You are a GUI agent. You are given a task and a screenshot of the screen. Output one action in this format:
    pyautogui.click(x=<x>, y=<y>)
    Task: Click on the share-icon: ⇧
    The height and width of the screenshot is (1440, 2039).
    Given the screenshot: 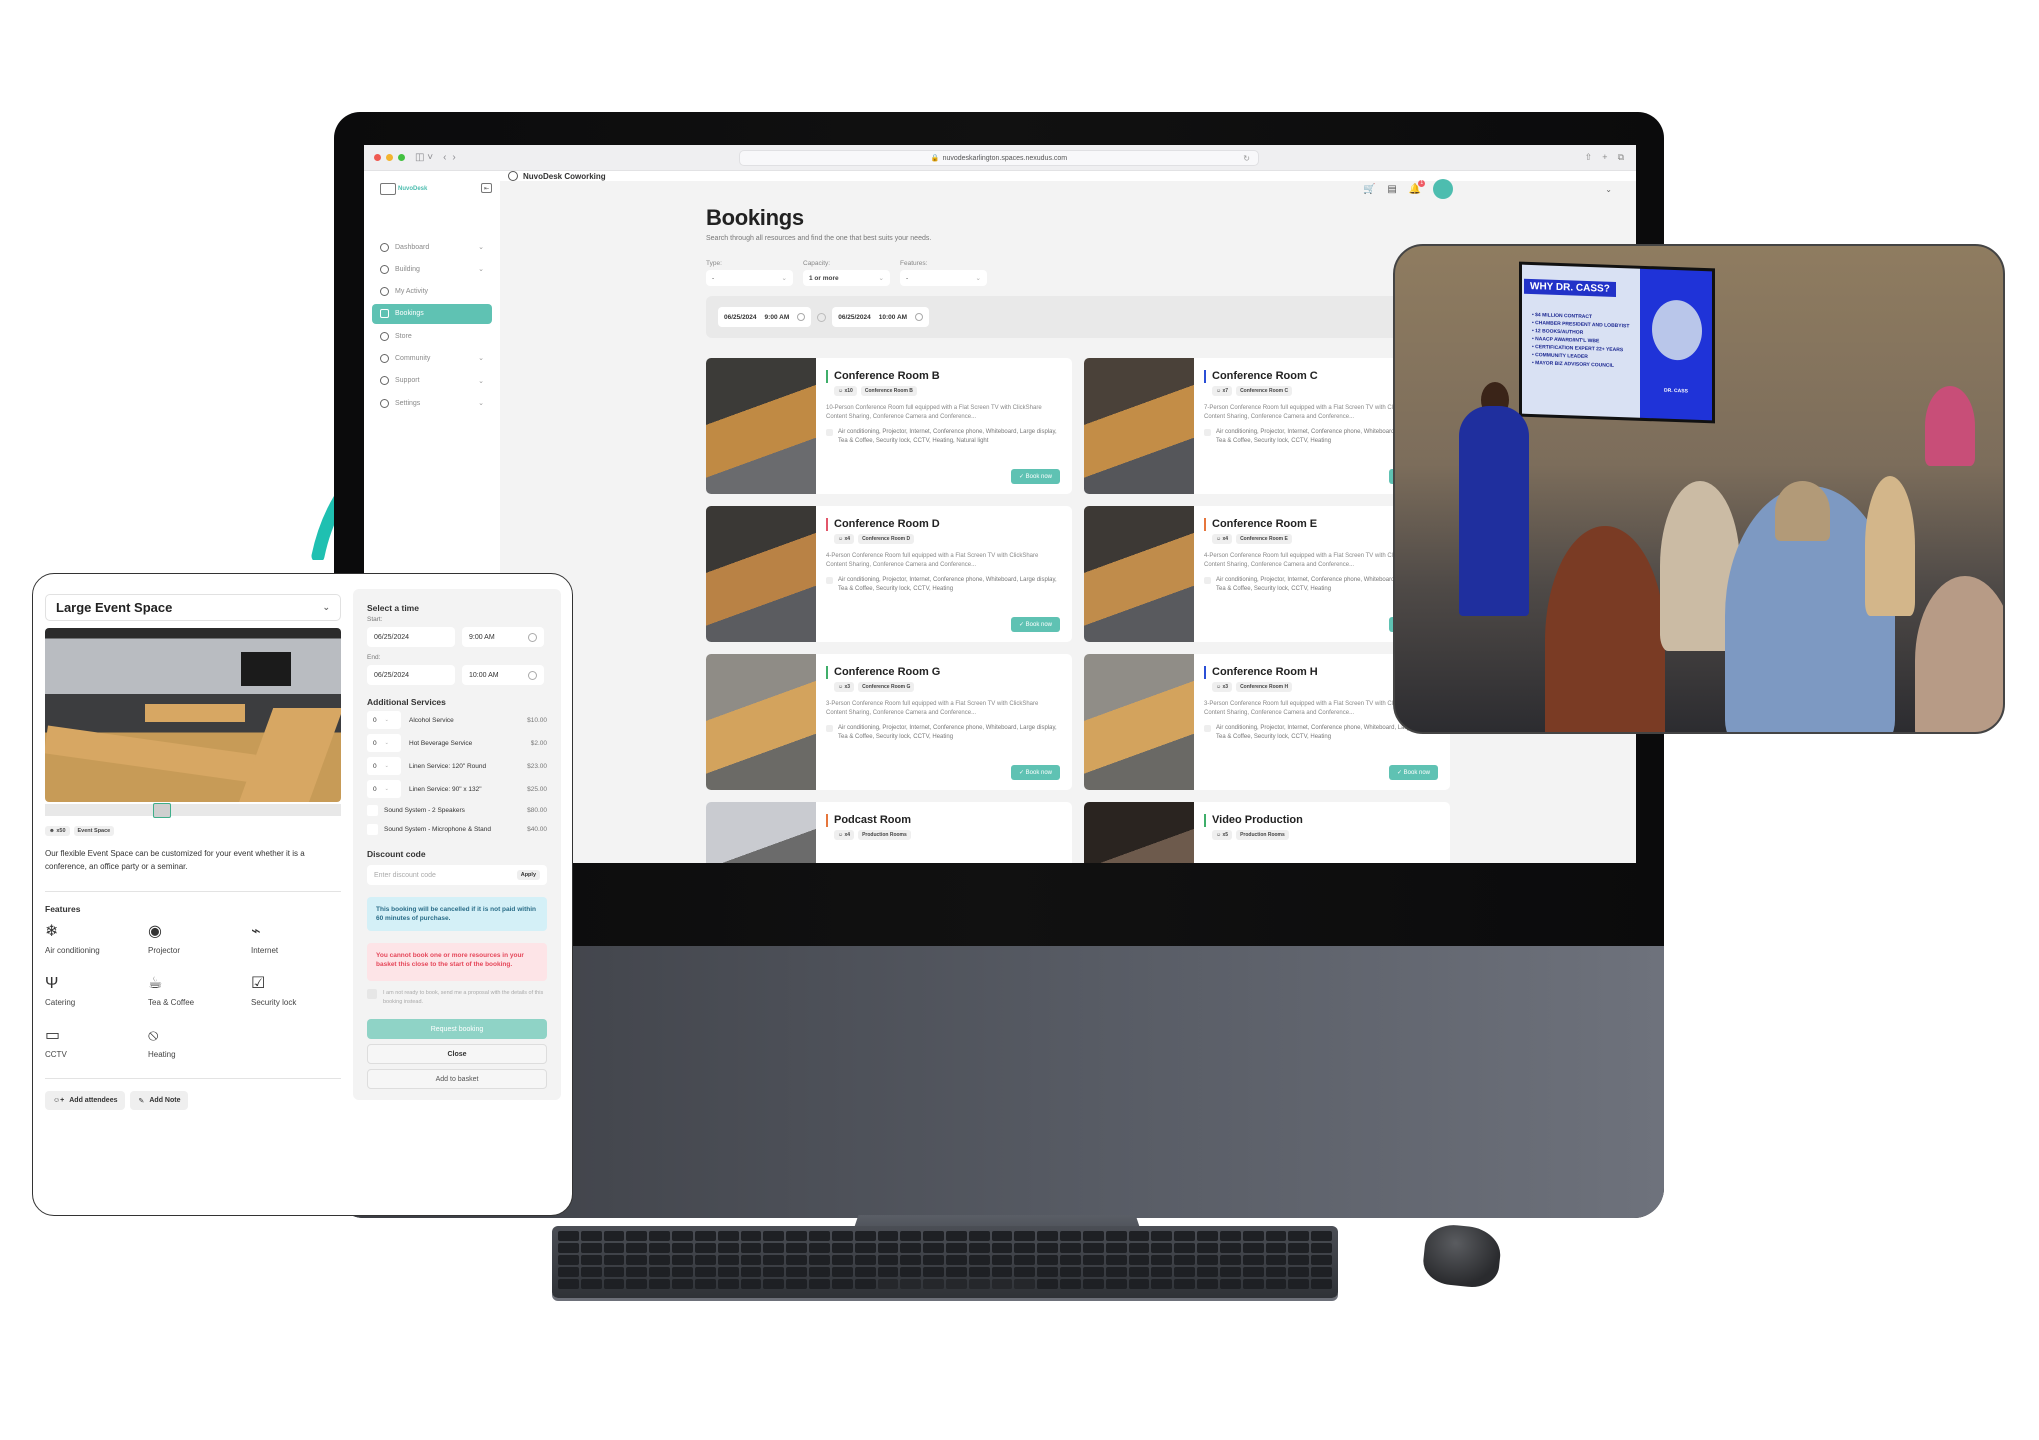 What is the action you would take?
    pyautogui.click(x=1589, y=157)
    